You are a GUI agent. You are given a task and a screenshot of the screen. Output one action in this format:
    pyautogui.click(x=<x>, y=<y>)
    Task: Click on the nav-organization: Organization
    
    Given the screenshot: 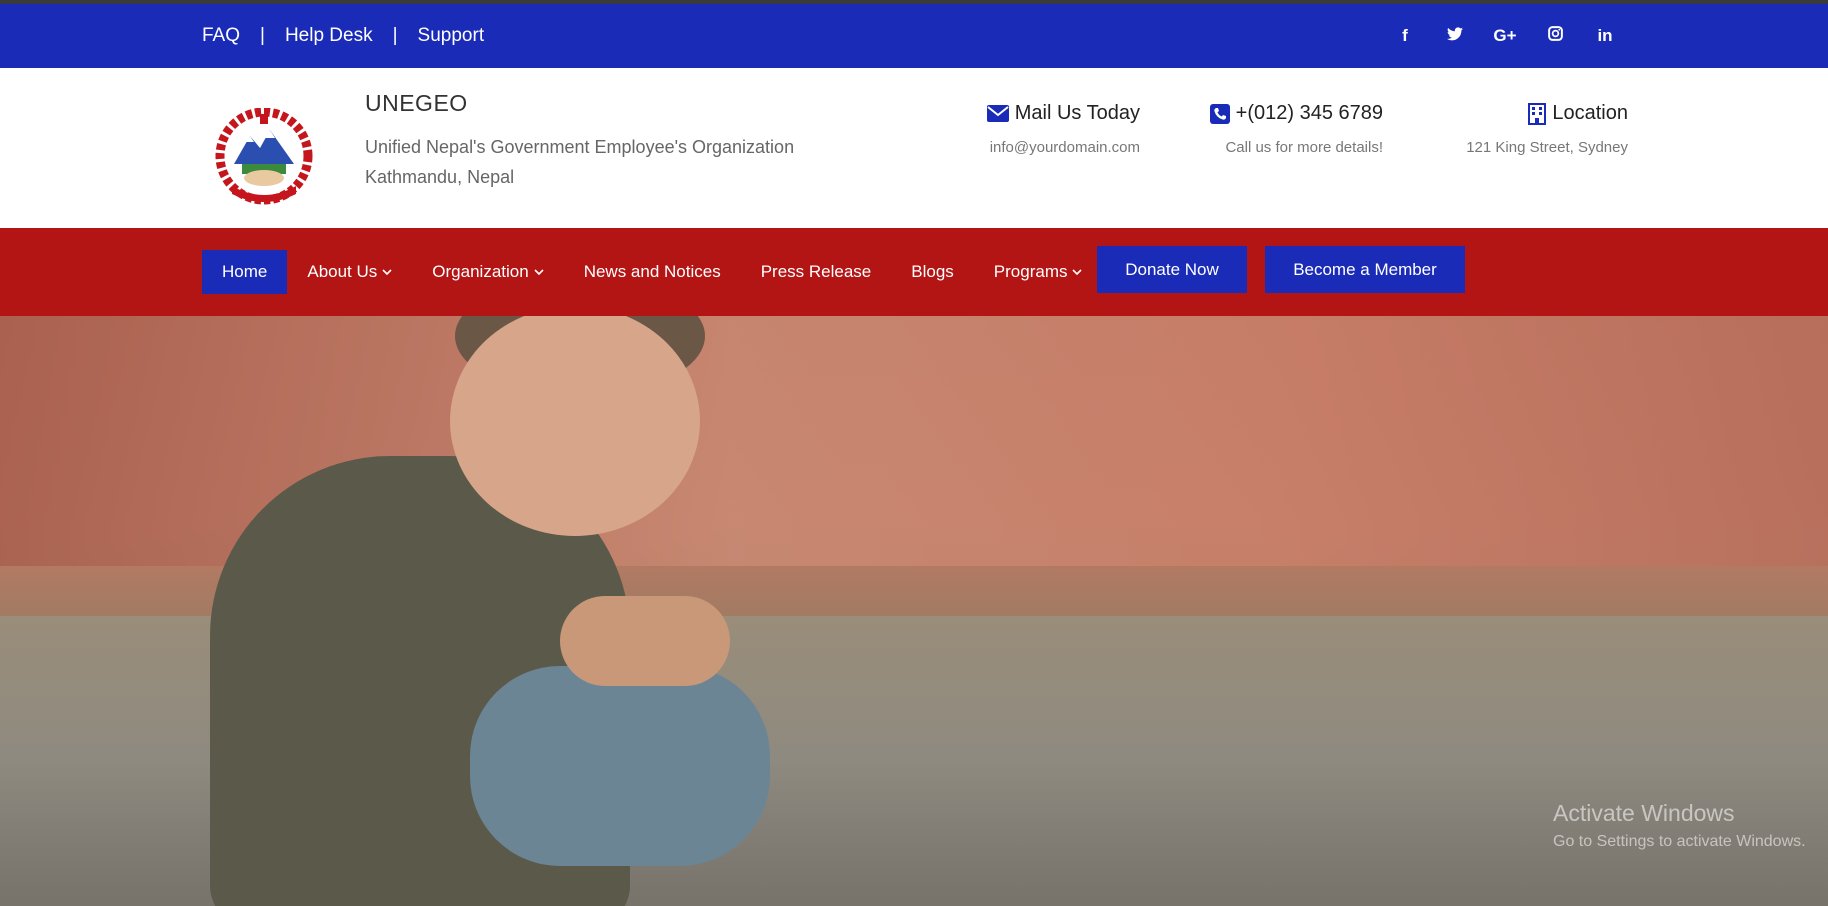 What is the action you would take?
    pyautogui.click(x=487, y=272)
    